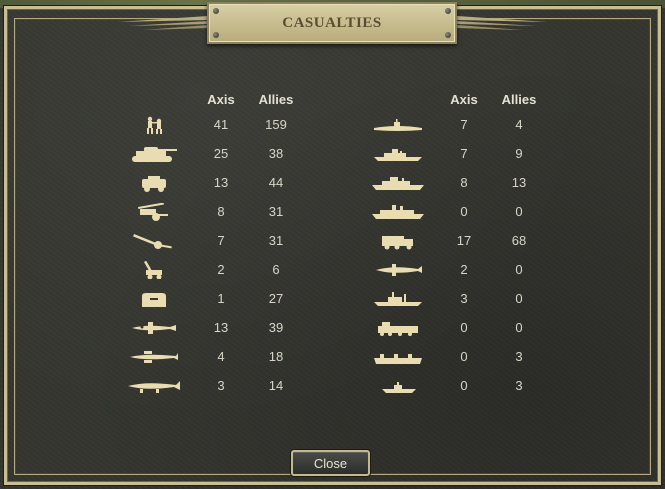 The width and height of the screenshot is (665, 489). I want to click on right-axis-count: 8, so click(464, 182).